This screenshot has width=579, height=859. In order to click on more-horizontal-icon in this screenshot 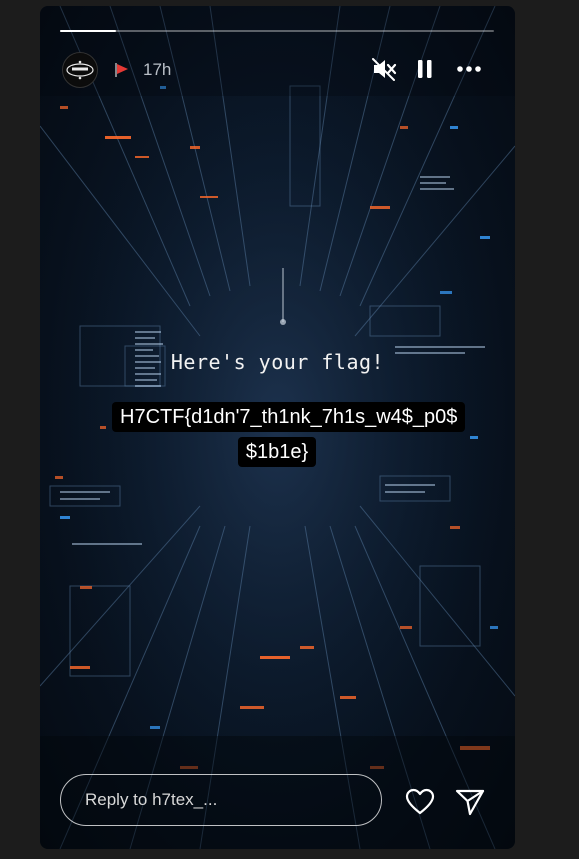, I will do `click(469, 69)`.